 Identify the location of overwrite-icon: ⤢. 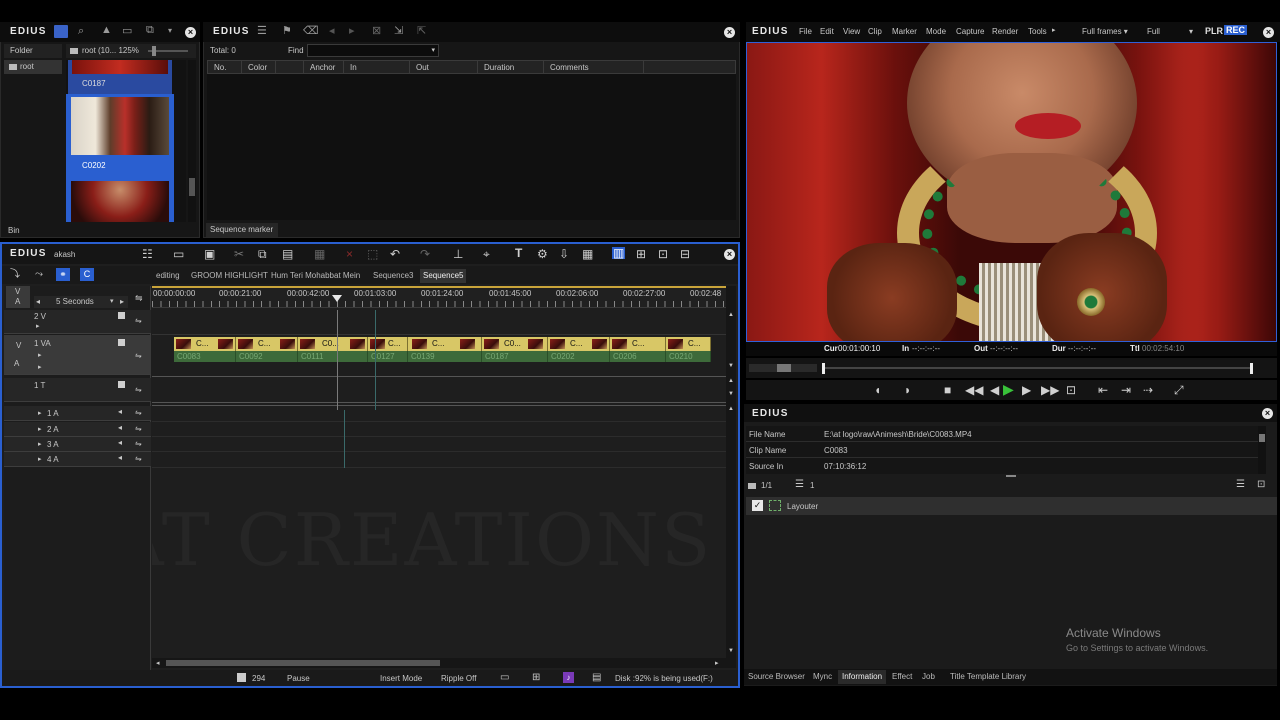
(1179, 390).